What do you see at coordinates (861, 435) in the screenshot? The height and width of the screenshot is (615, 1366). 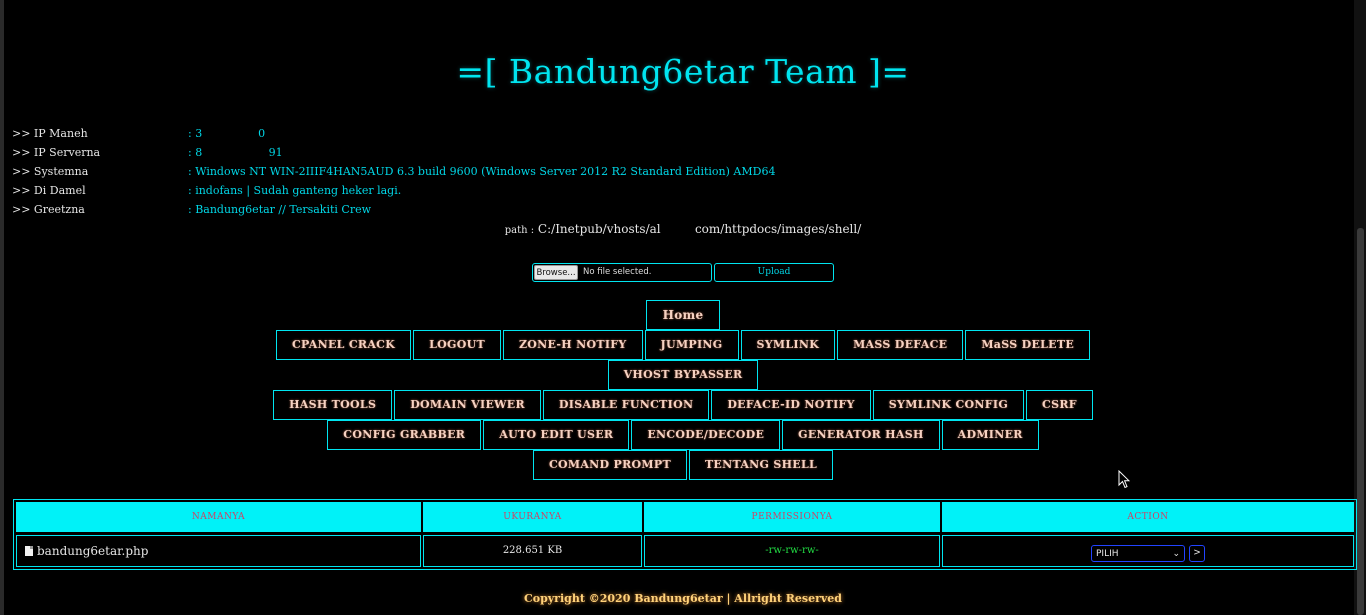 I see `menu-generator-hash-button: GENERATOR HASH` at bounding box center [861, 435].